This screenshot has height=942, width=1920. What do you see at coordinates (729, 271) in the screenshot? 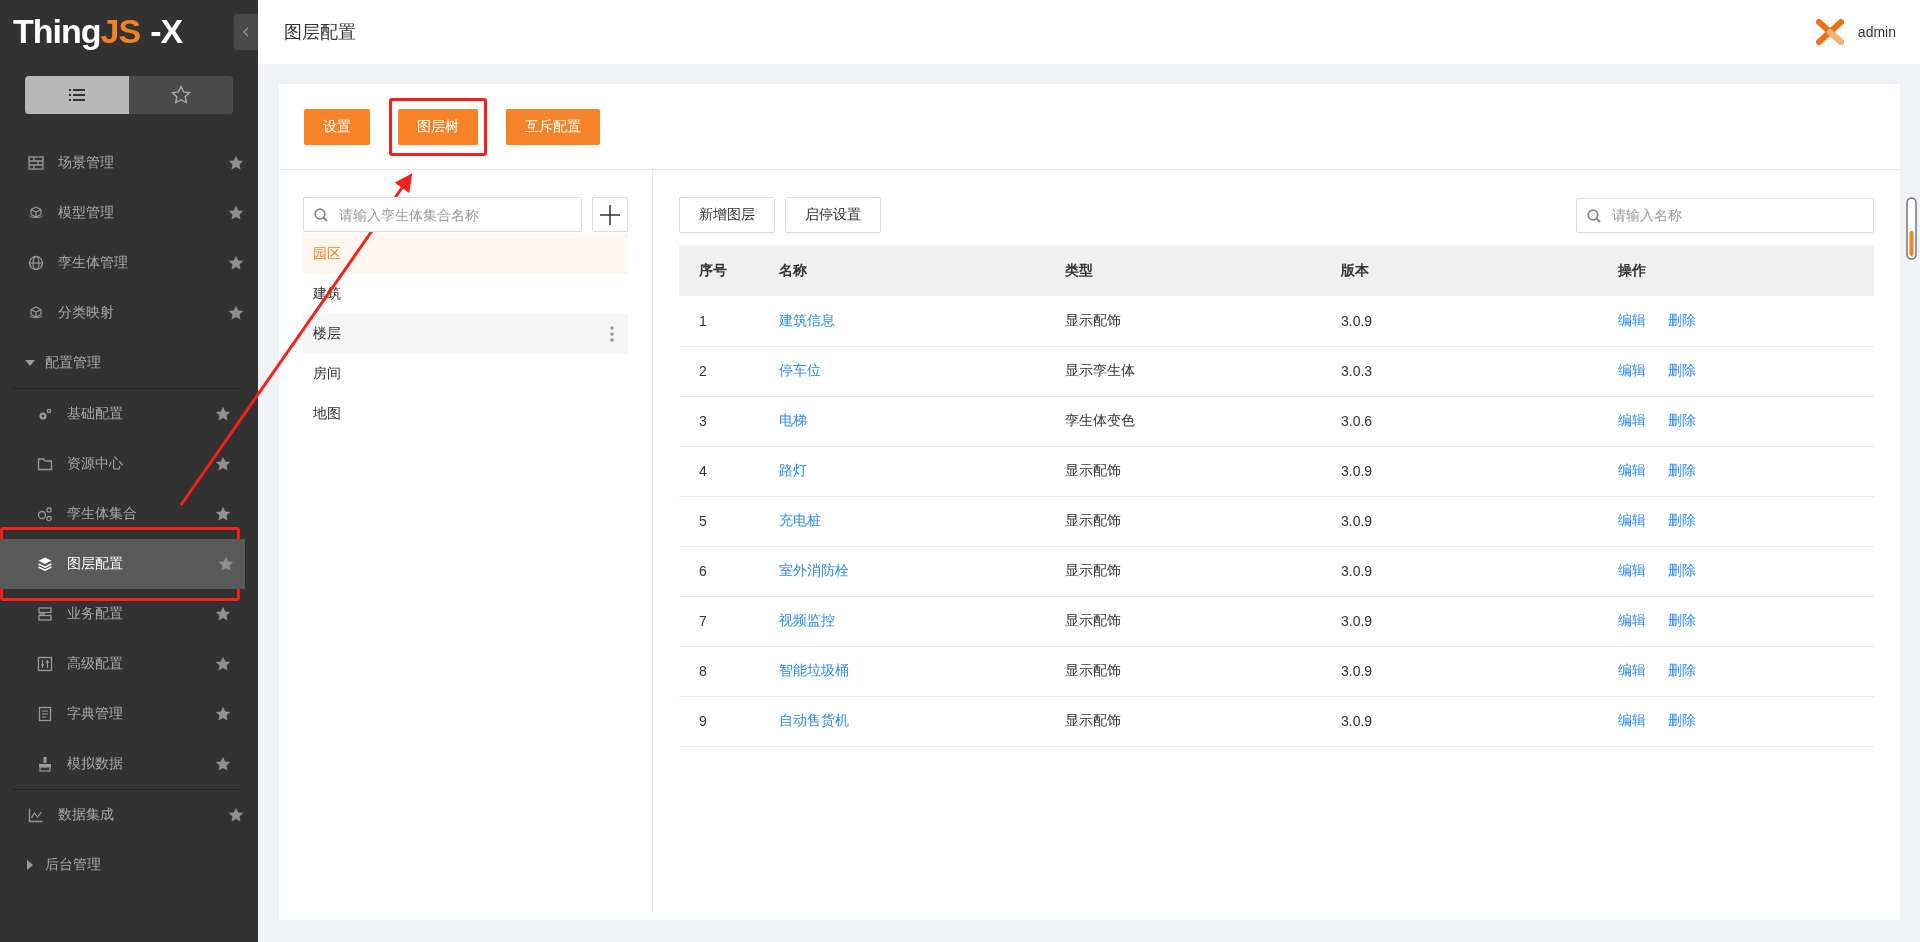
I see `column-header: 序号` at bounding box center [729, 271].